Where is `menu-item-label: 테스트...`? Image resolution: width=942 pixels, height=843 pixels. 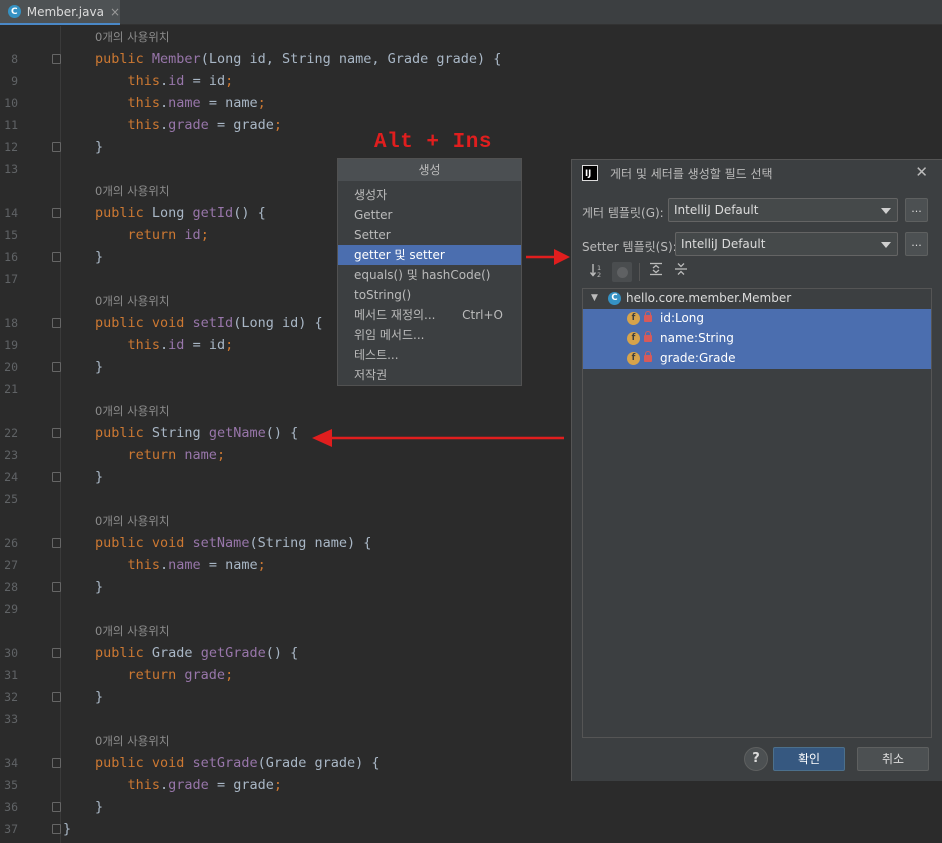 menu-item-label: 테스트... is located at coordinates (376, 355).